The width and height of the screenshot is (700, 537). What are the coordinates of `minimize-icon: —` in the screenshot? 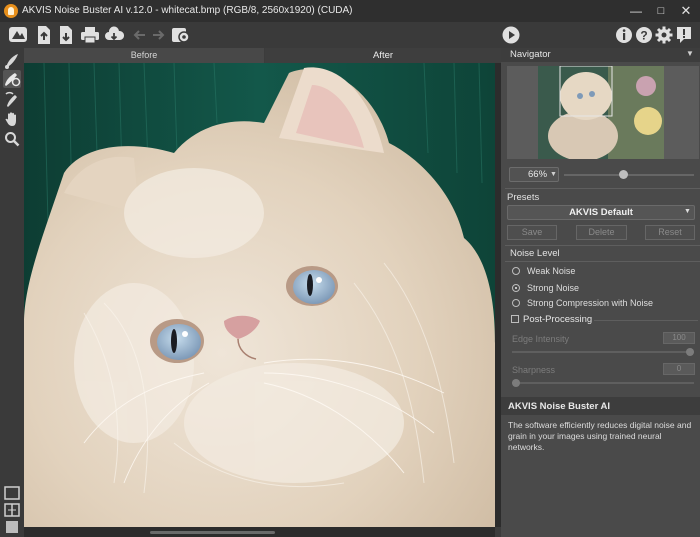 It's located at (636, 11).